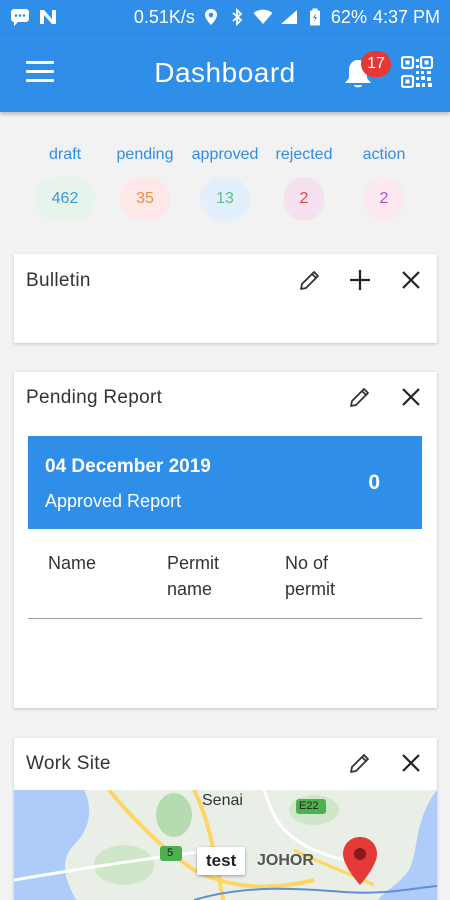  I want to click on report-count: 0, so click(374, 482).